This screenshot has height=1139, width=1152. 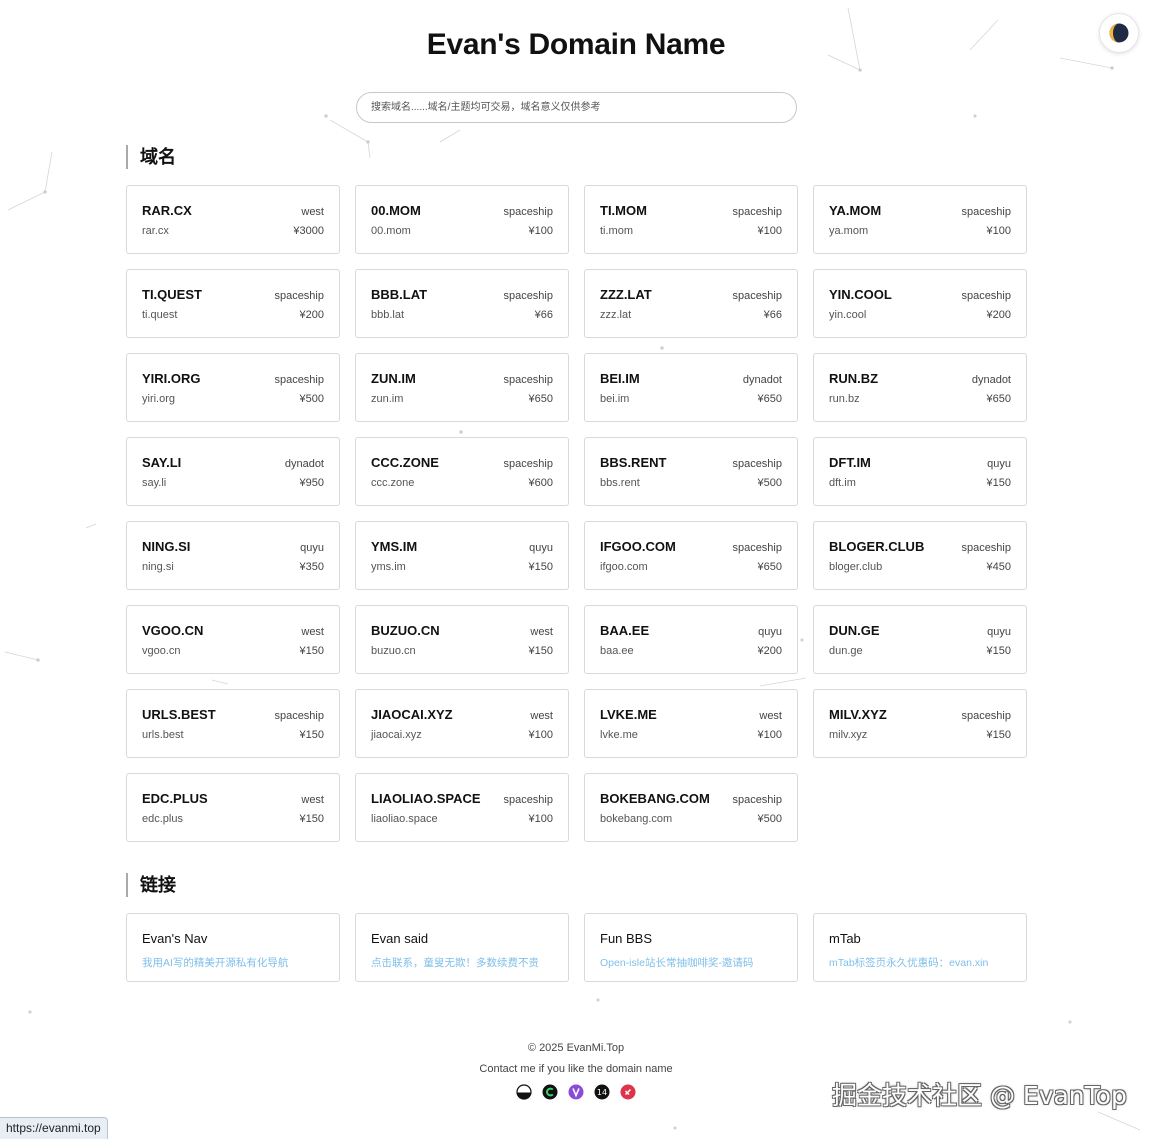 I want to click on domain-card: BBB.LAT spaceship bbb.lat ¥66, so click(x=462, y=303).